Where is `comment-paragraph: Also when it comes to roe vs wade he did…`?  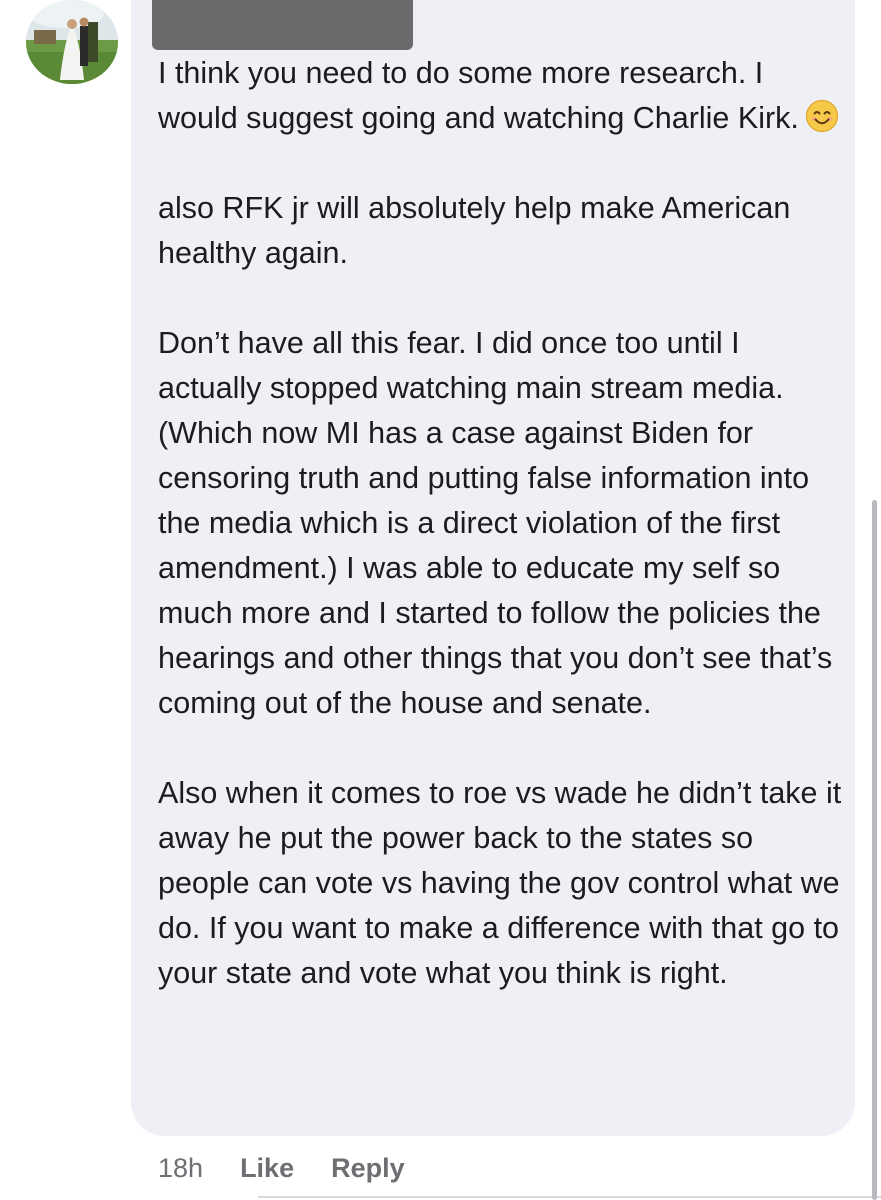 comment-paragraph: Also when it comes to roe vs wade he did… is located at coordinates (500, 883).